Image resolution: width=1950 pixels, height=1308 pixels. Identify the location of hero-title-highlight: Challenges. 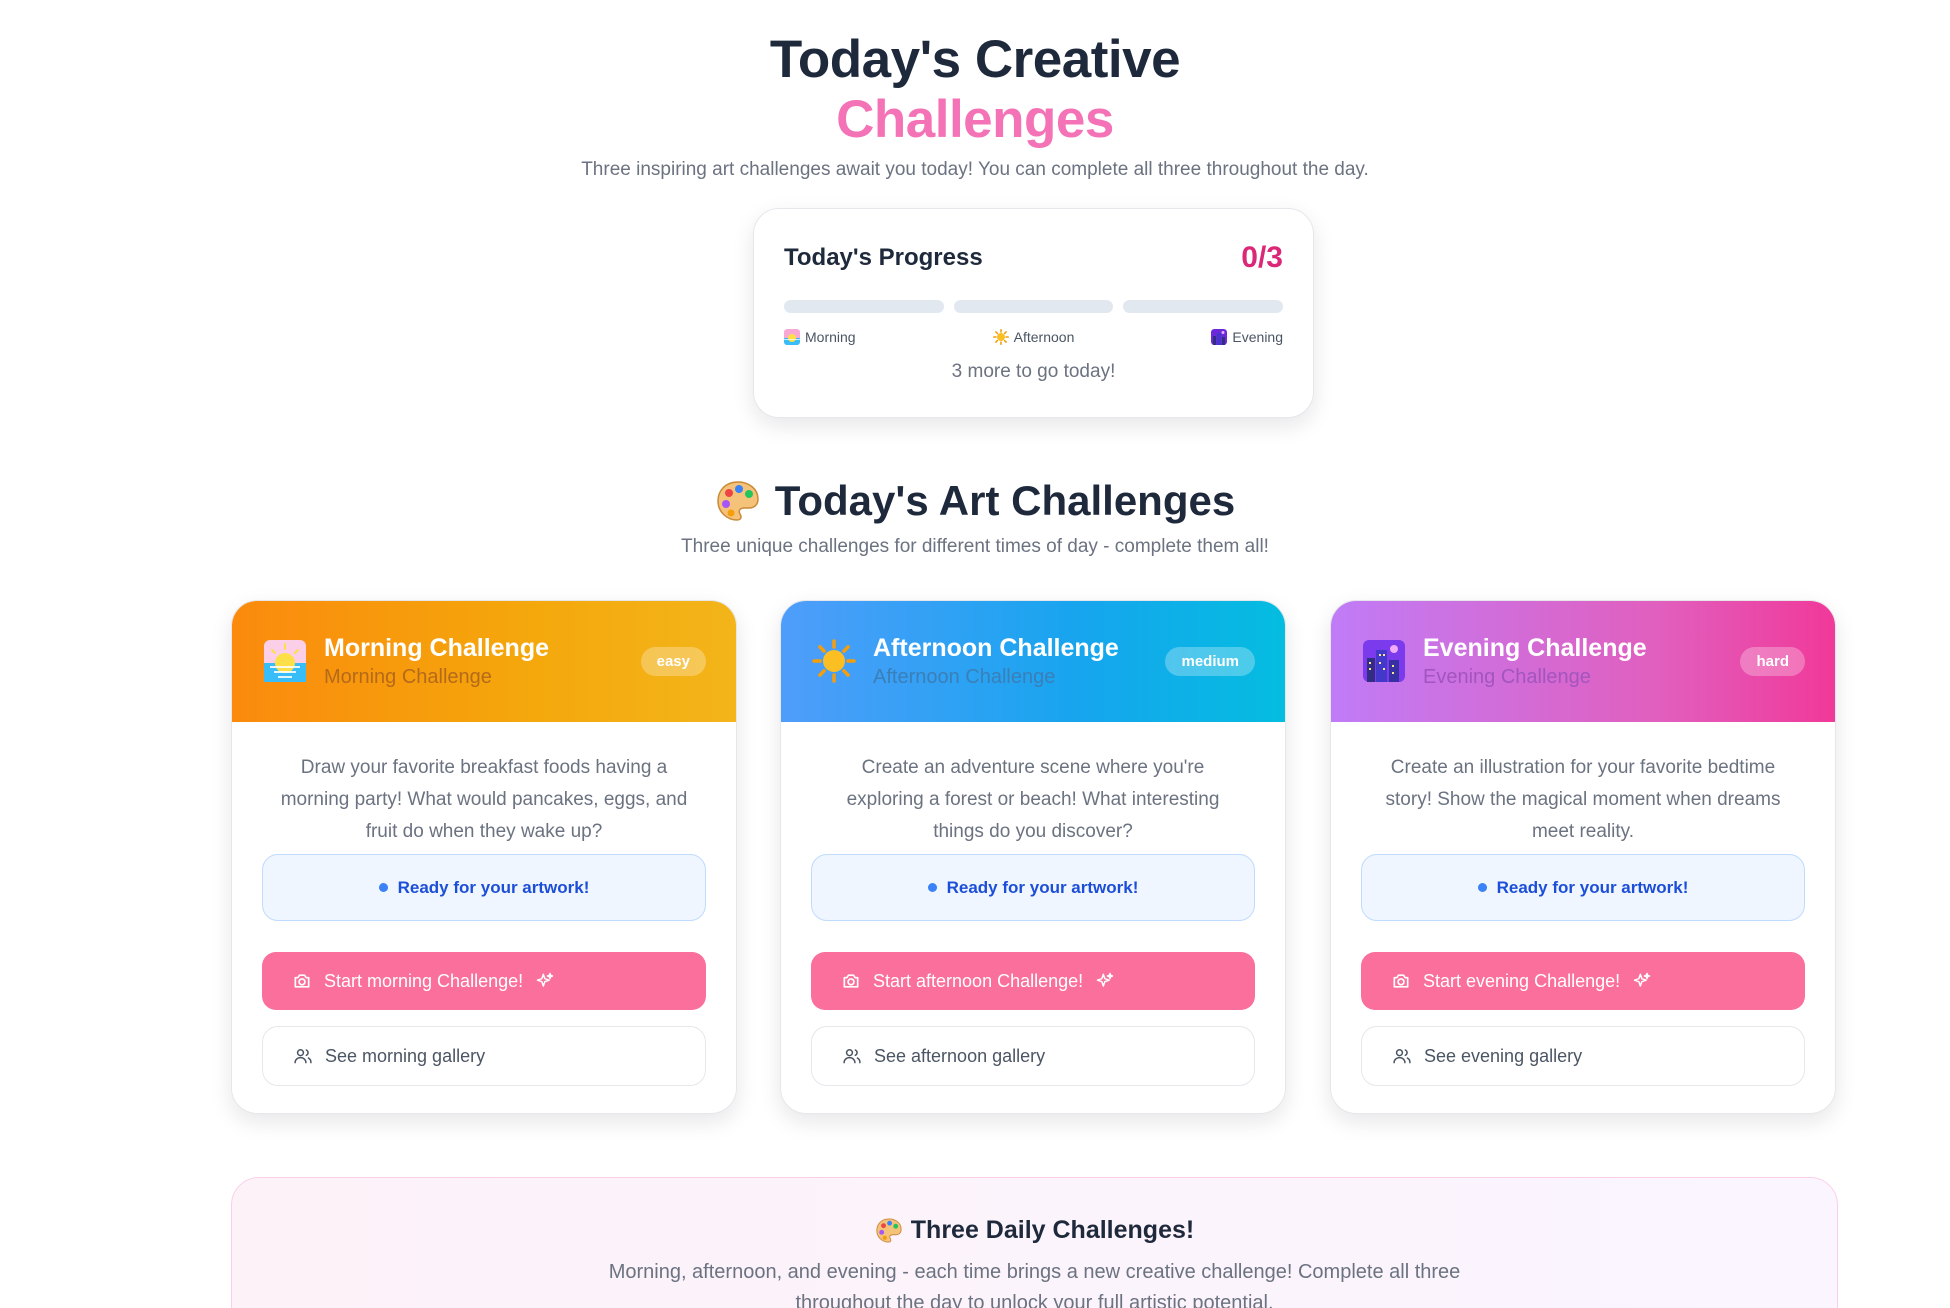
(975, 119).